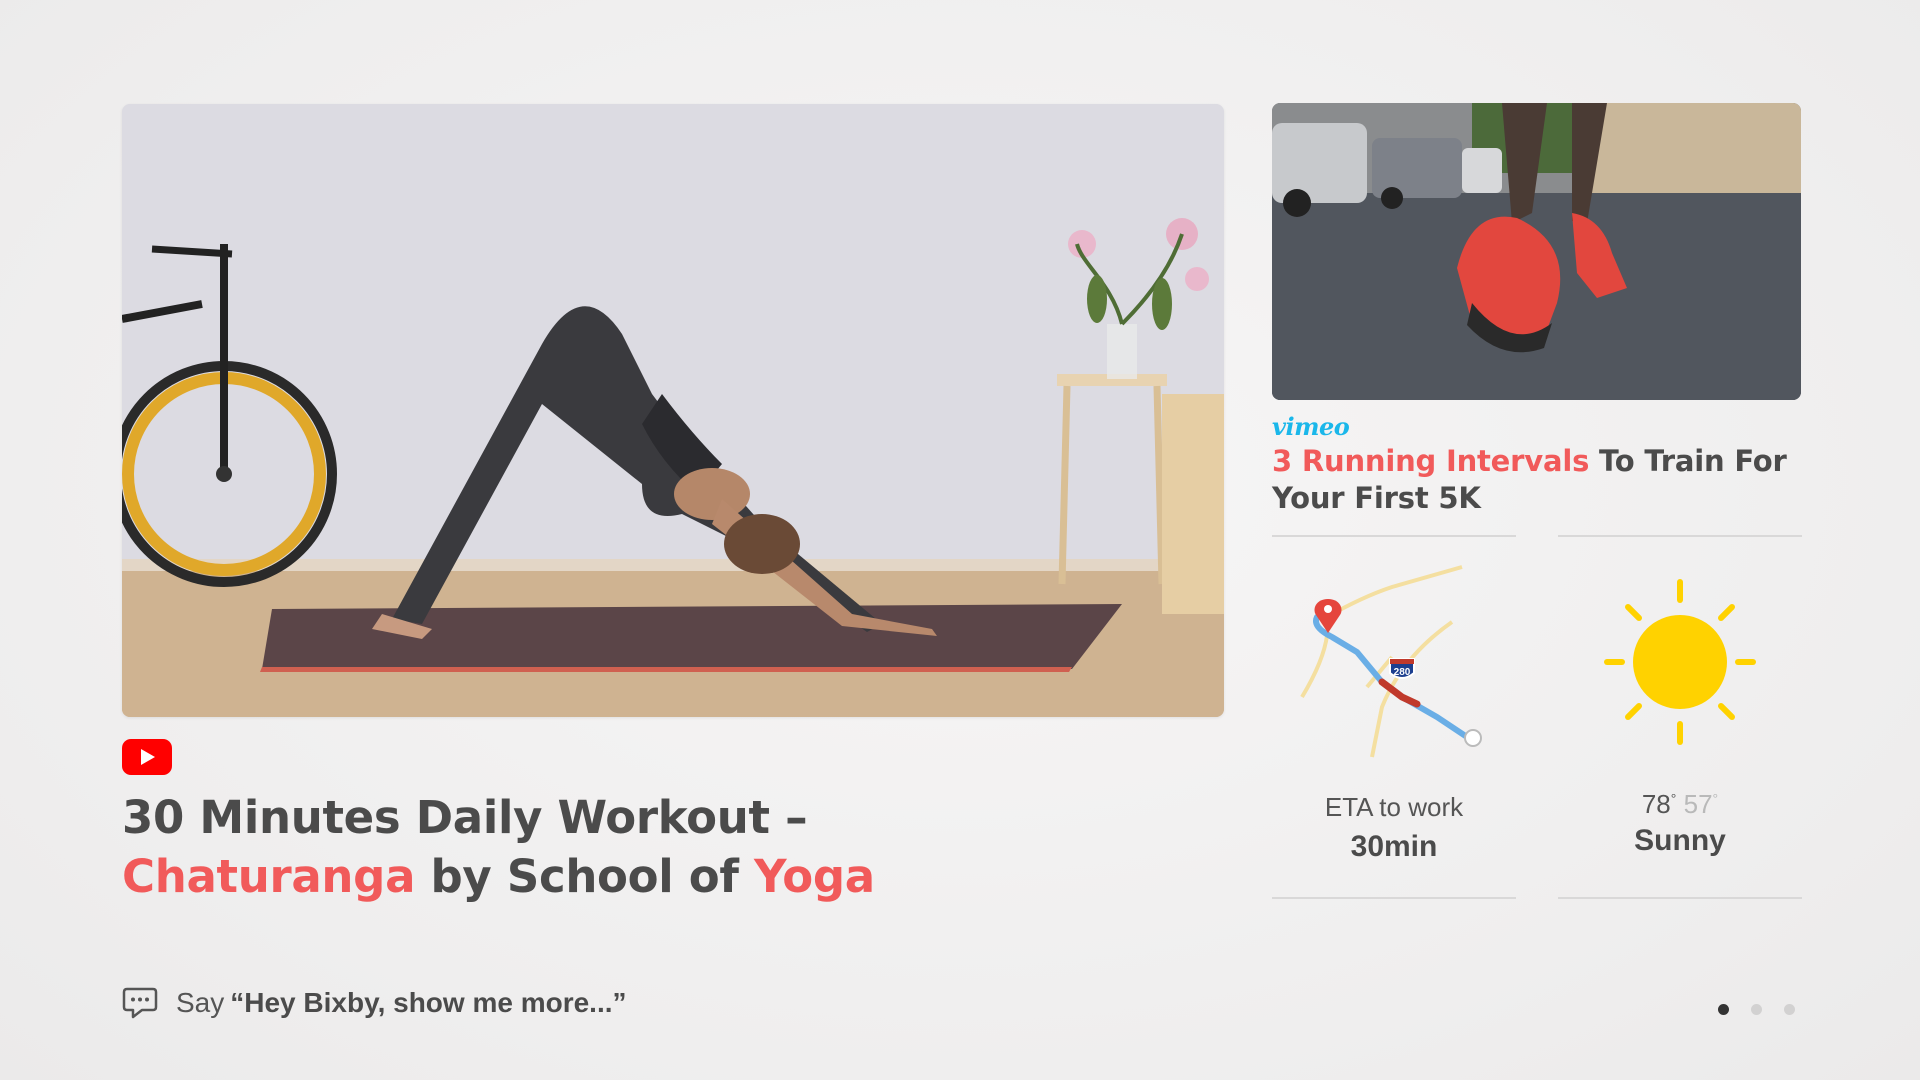 The image size is (1920, 1080). Describe the element at coordinates (269, 876) in the screenshot. I see `title-accent: Chaturanga` at that location.